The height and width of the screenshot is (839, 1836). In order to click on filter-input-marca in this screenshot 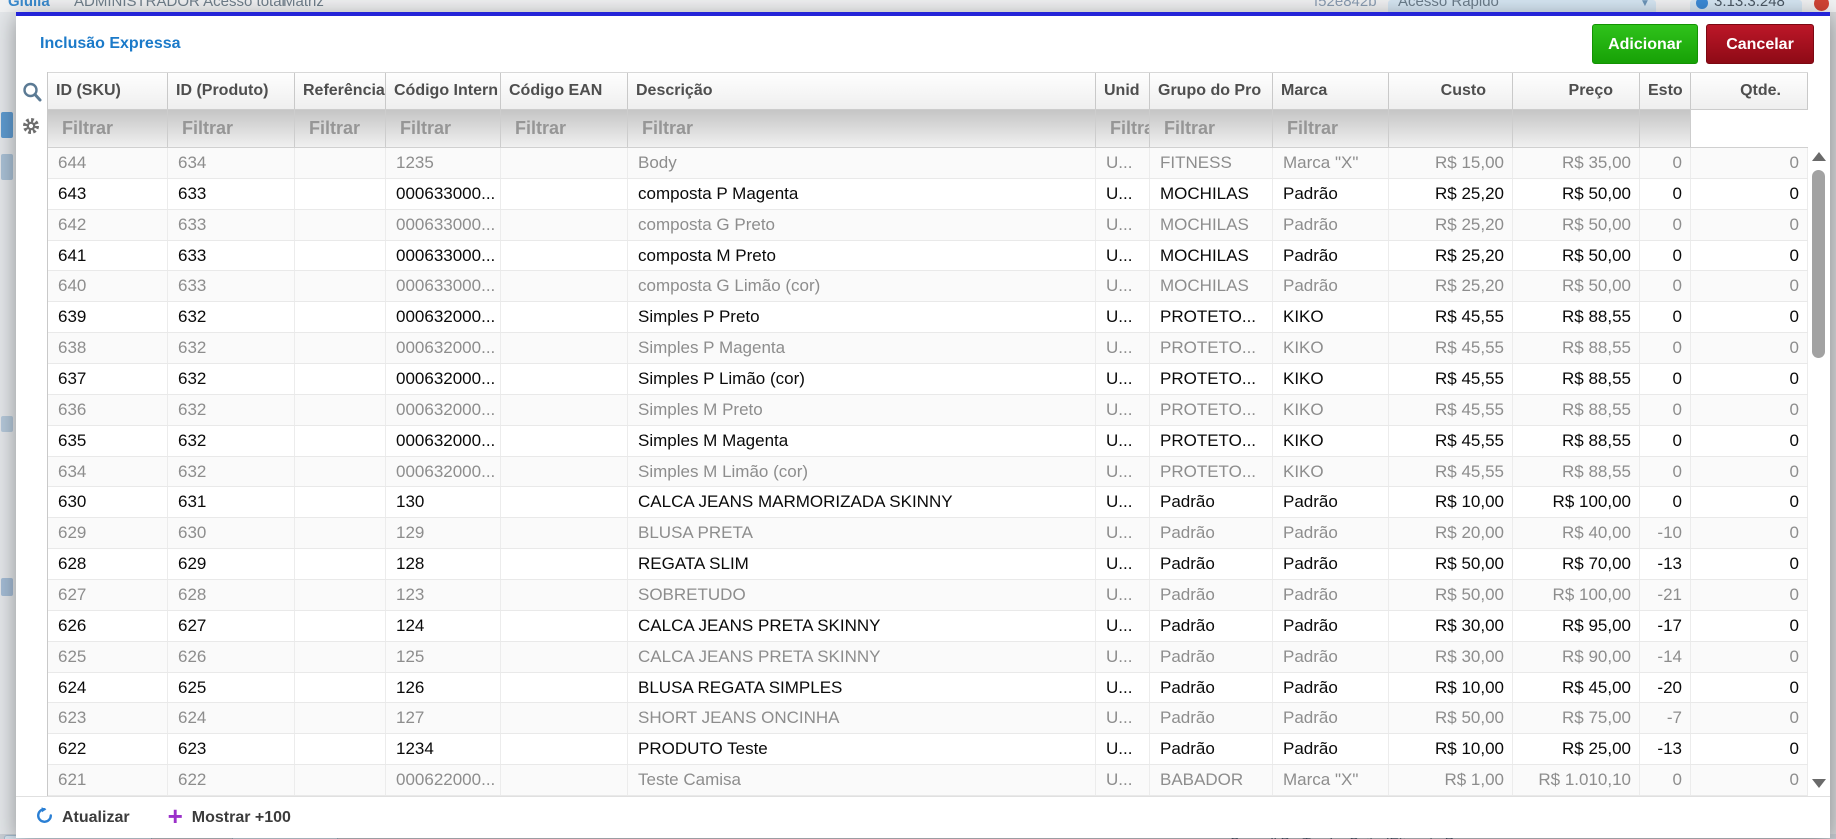, I will do `click(1330, 128)`.